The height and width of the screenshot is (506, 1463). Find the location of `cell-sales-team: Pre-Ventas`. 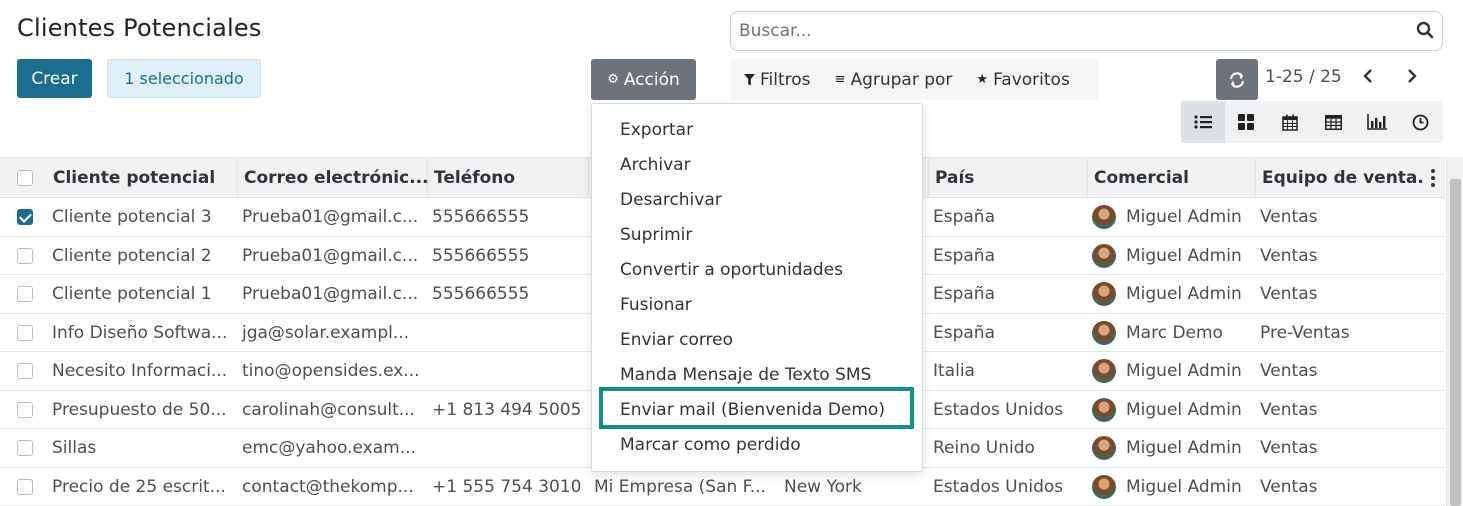

cell-sales-team: Pre-Ventas is located at coordinates (1341, 333).